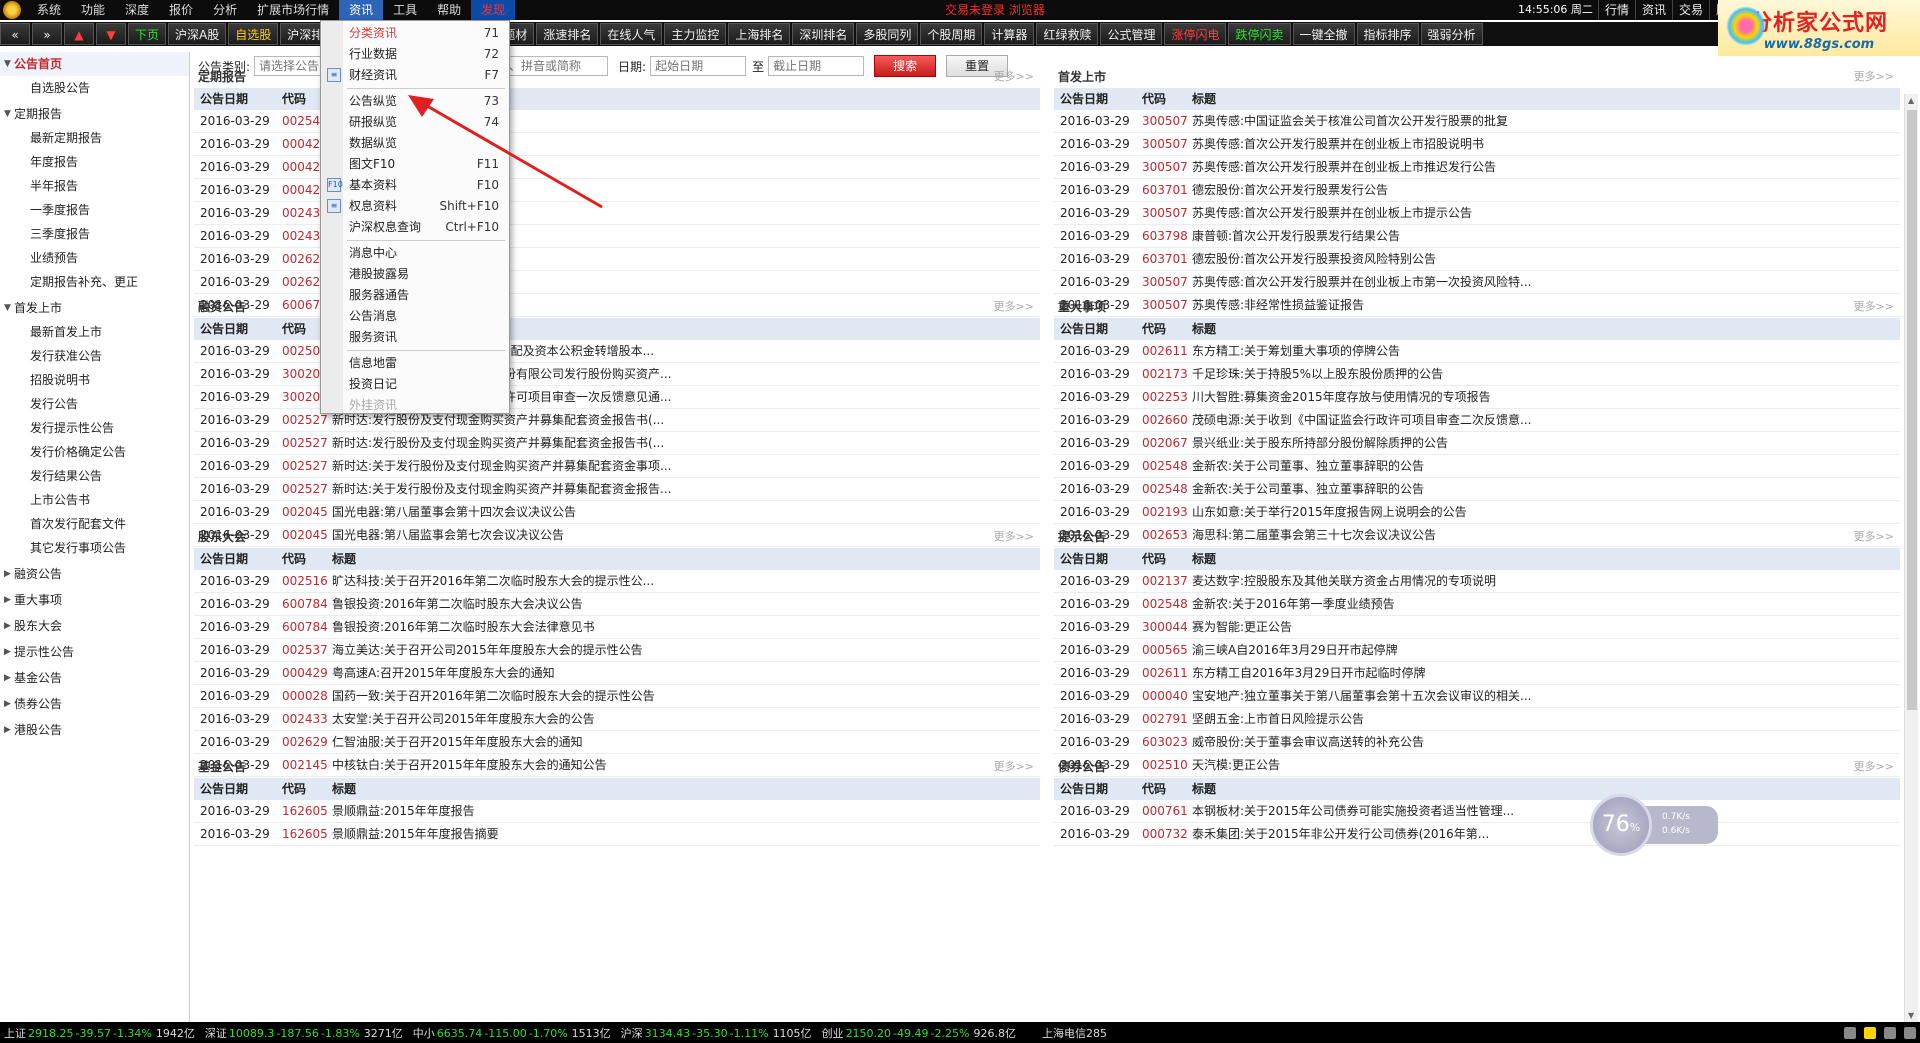 This screenshot has height=1043, width=1920. I want to click on row-title: 仁智油服:关于召开2015年年度股东大会的通知, so click(683, 742).